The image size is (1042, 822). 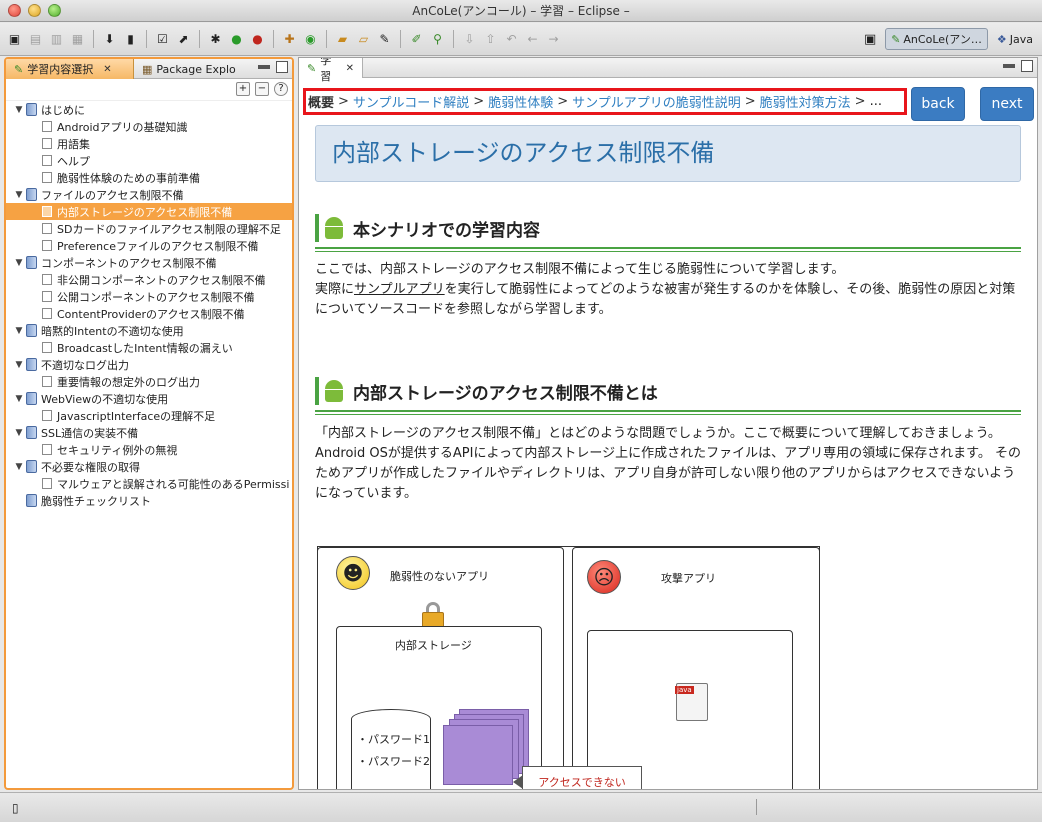 What do you see at coordinates (149, 109) in the screenshot?
I see `tree-group: ▼ はじめに` at bounding box center [149, 109].